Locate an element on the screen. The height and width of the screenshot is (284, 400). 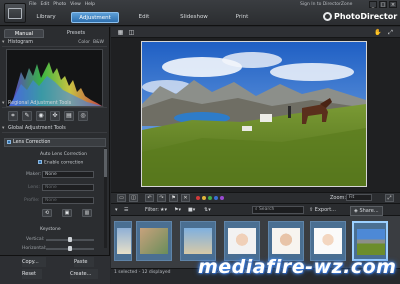
filmstrip-view-icon: ☰ is located at coordinates (126, 210).